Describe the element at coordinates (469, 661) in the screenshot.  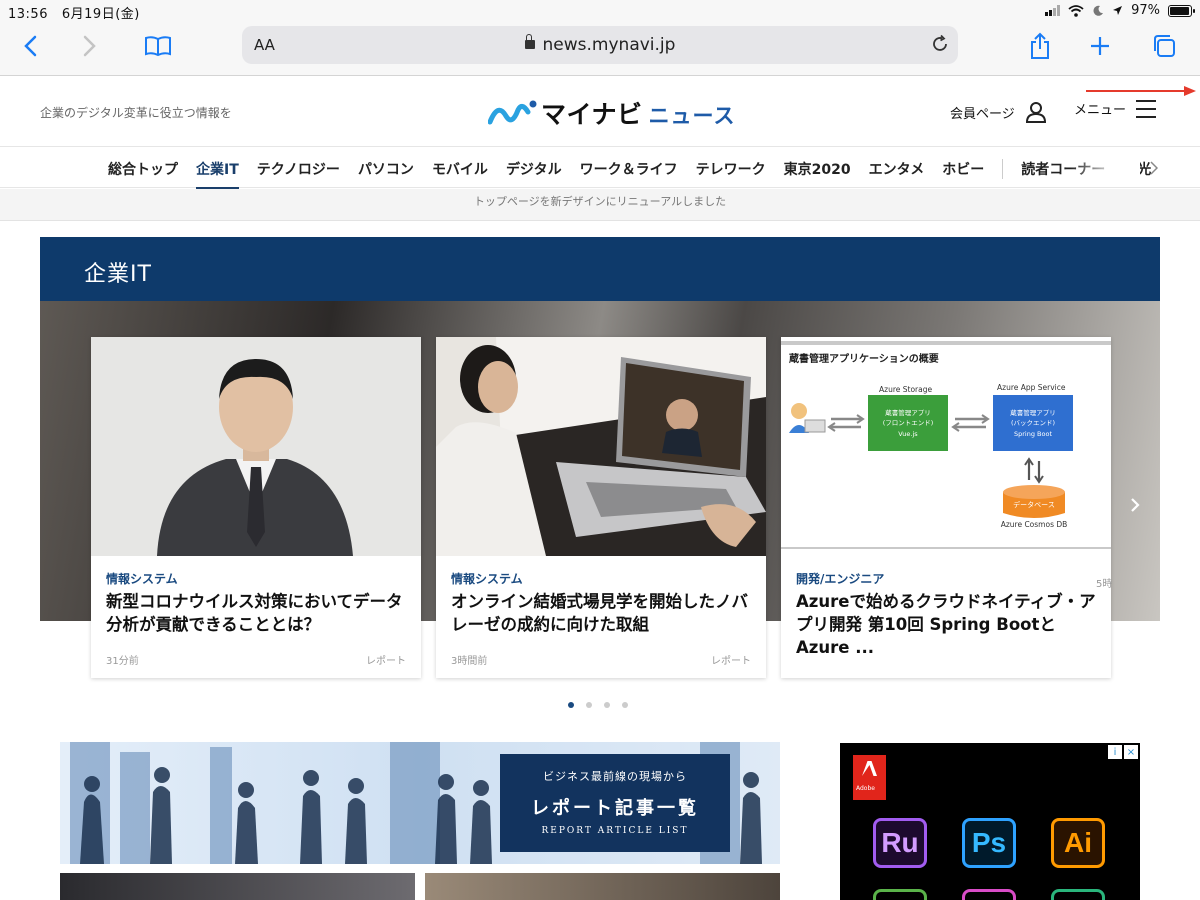
I see `article-time: 3時間前` at that location.